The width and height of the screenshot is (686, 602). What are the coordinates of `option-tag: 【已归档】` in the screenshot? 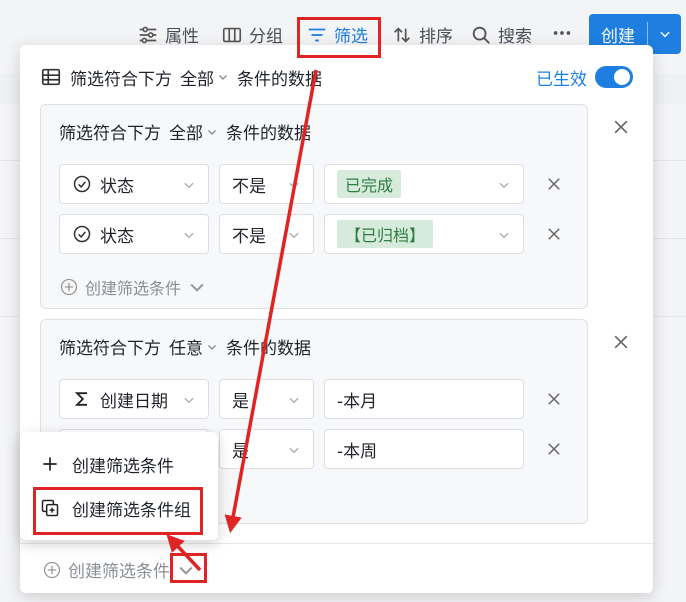 It's located at (385, 234).